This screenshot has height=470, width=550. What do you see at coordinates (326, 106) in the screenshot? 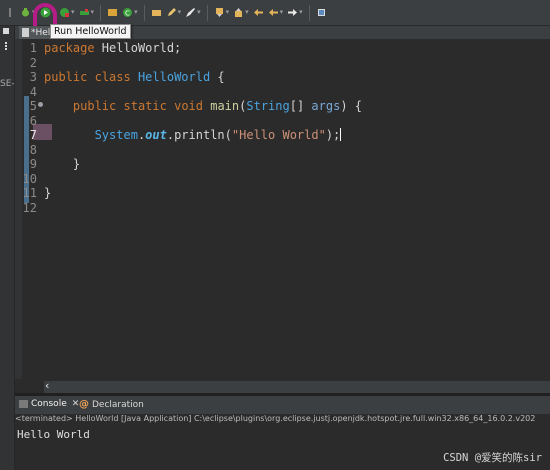
I see `code-token: args` at bounding box center [326, 106].